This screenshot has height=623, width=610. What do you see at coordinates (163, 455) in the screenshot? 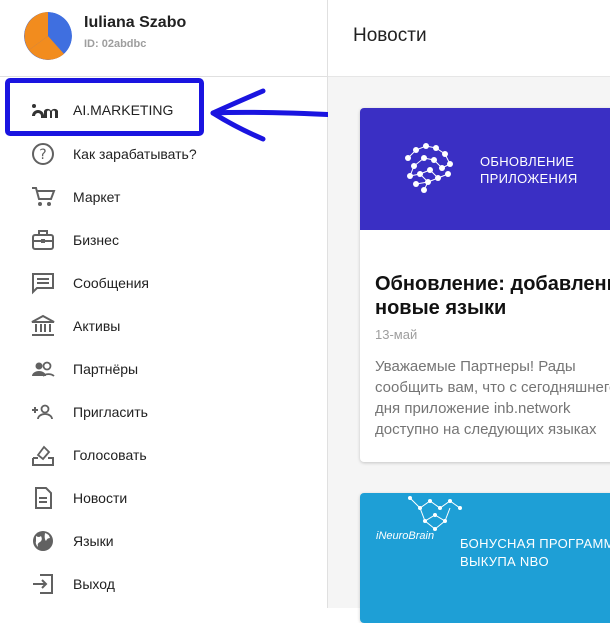
I see `sidebar-item-vote: Голосовать` at bounding box center [163, 455].